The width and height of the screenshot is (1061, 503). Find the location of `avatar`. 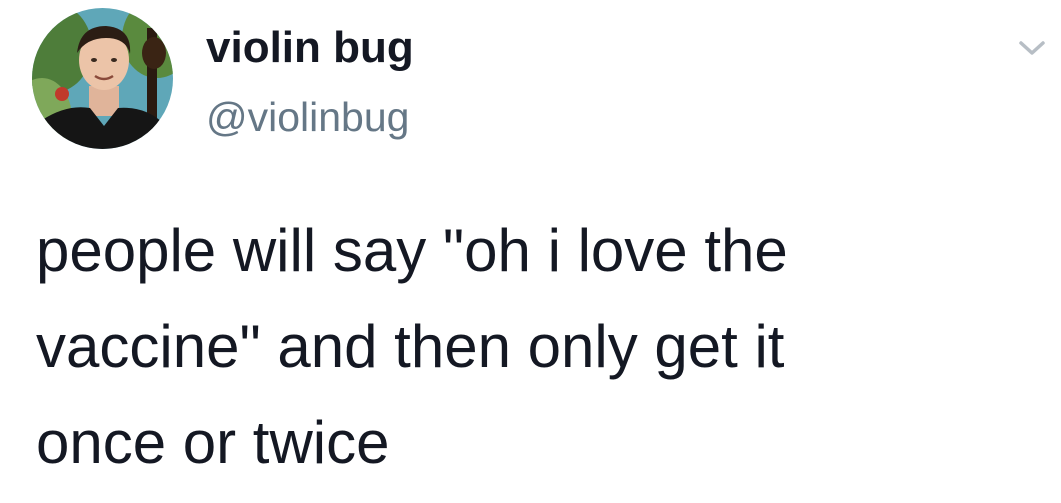

avatar is located at coordinates (102, 78).